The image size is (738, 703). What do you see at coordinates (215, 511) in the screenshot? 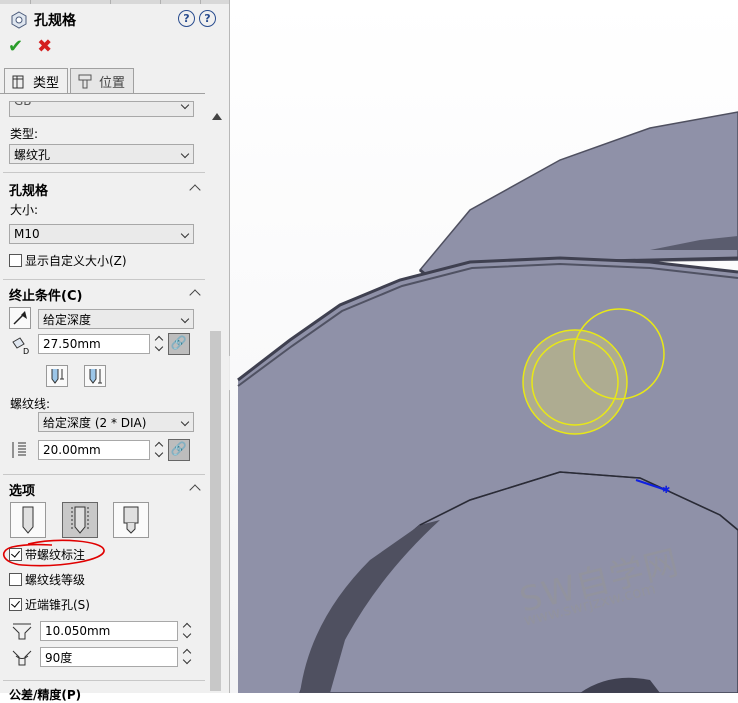
I see `scroll-thumb` at bounding box center [215, 511].